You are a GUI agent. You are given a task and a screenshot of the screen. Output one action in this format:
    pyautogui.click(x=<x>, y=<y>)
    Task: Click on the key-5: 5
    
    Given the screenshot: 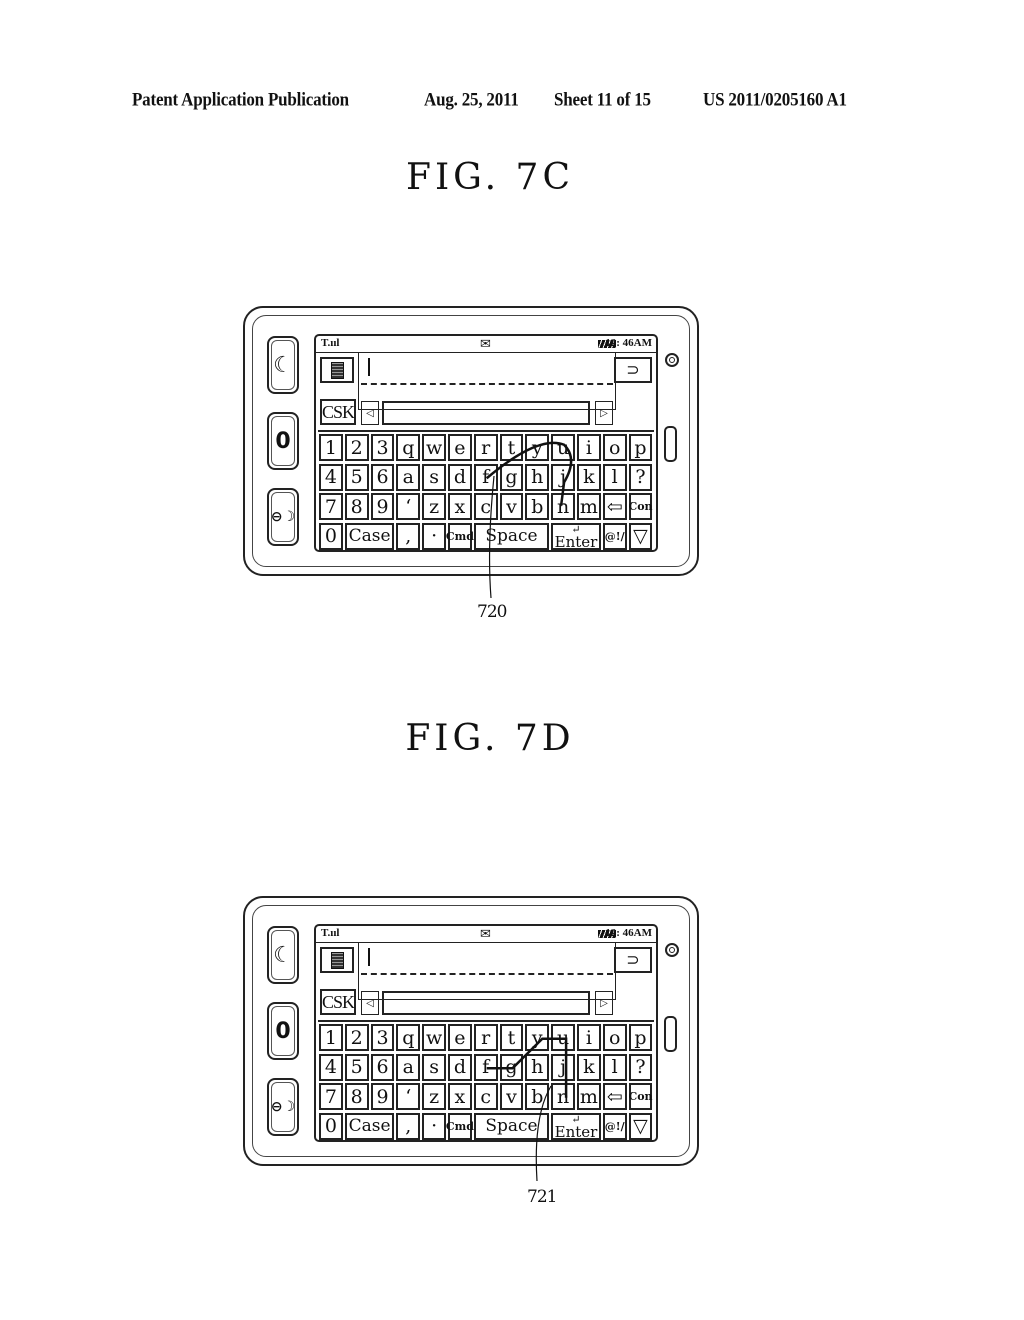 What is the action you would take?
    pyautogui.click(x=356, y=477)
    